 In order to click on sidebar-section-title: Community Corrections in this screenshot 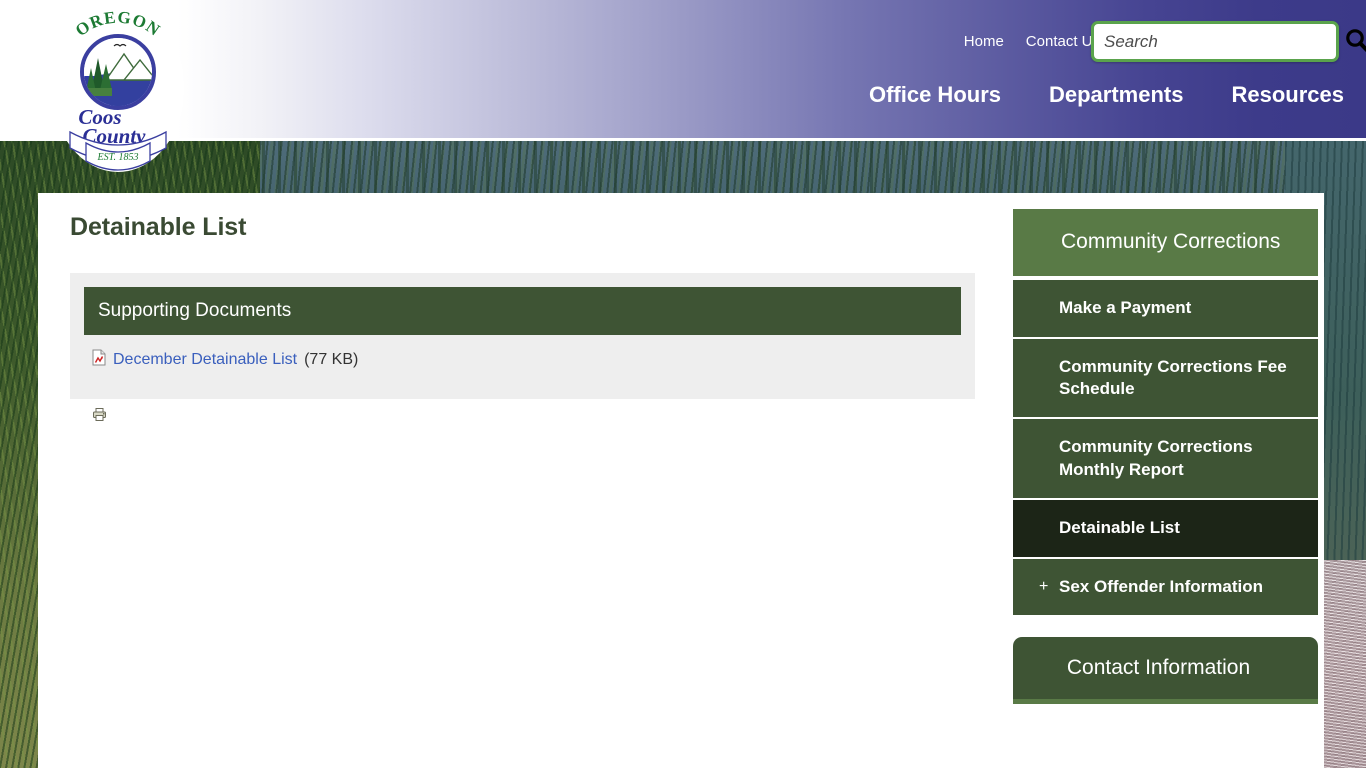, I will do `click(1165, 243)`.